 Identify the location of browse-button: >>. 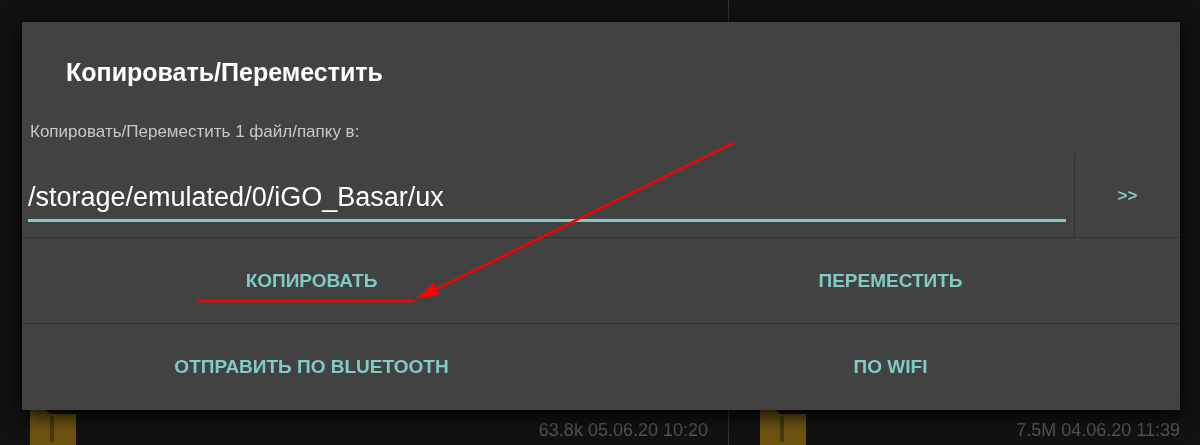
(1127, 195).